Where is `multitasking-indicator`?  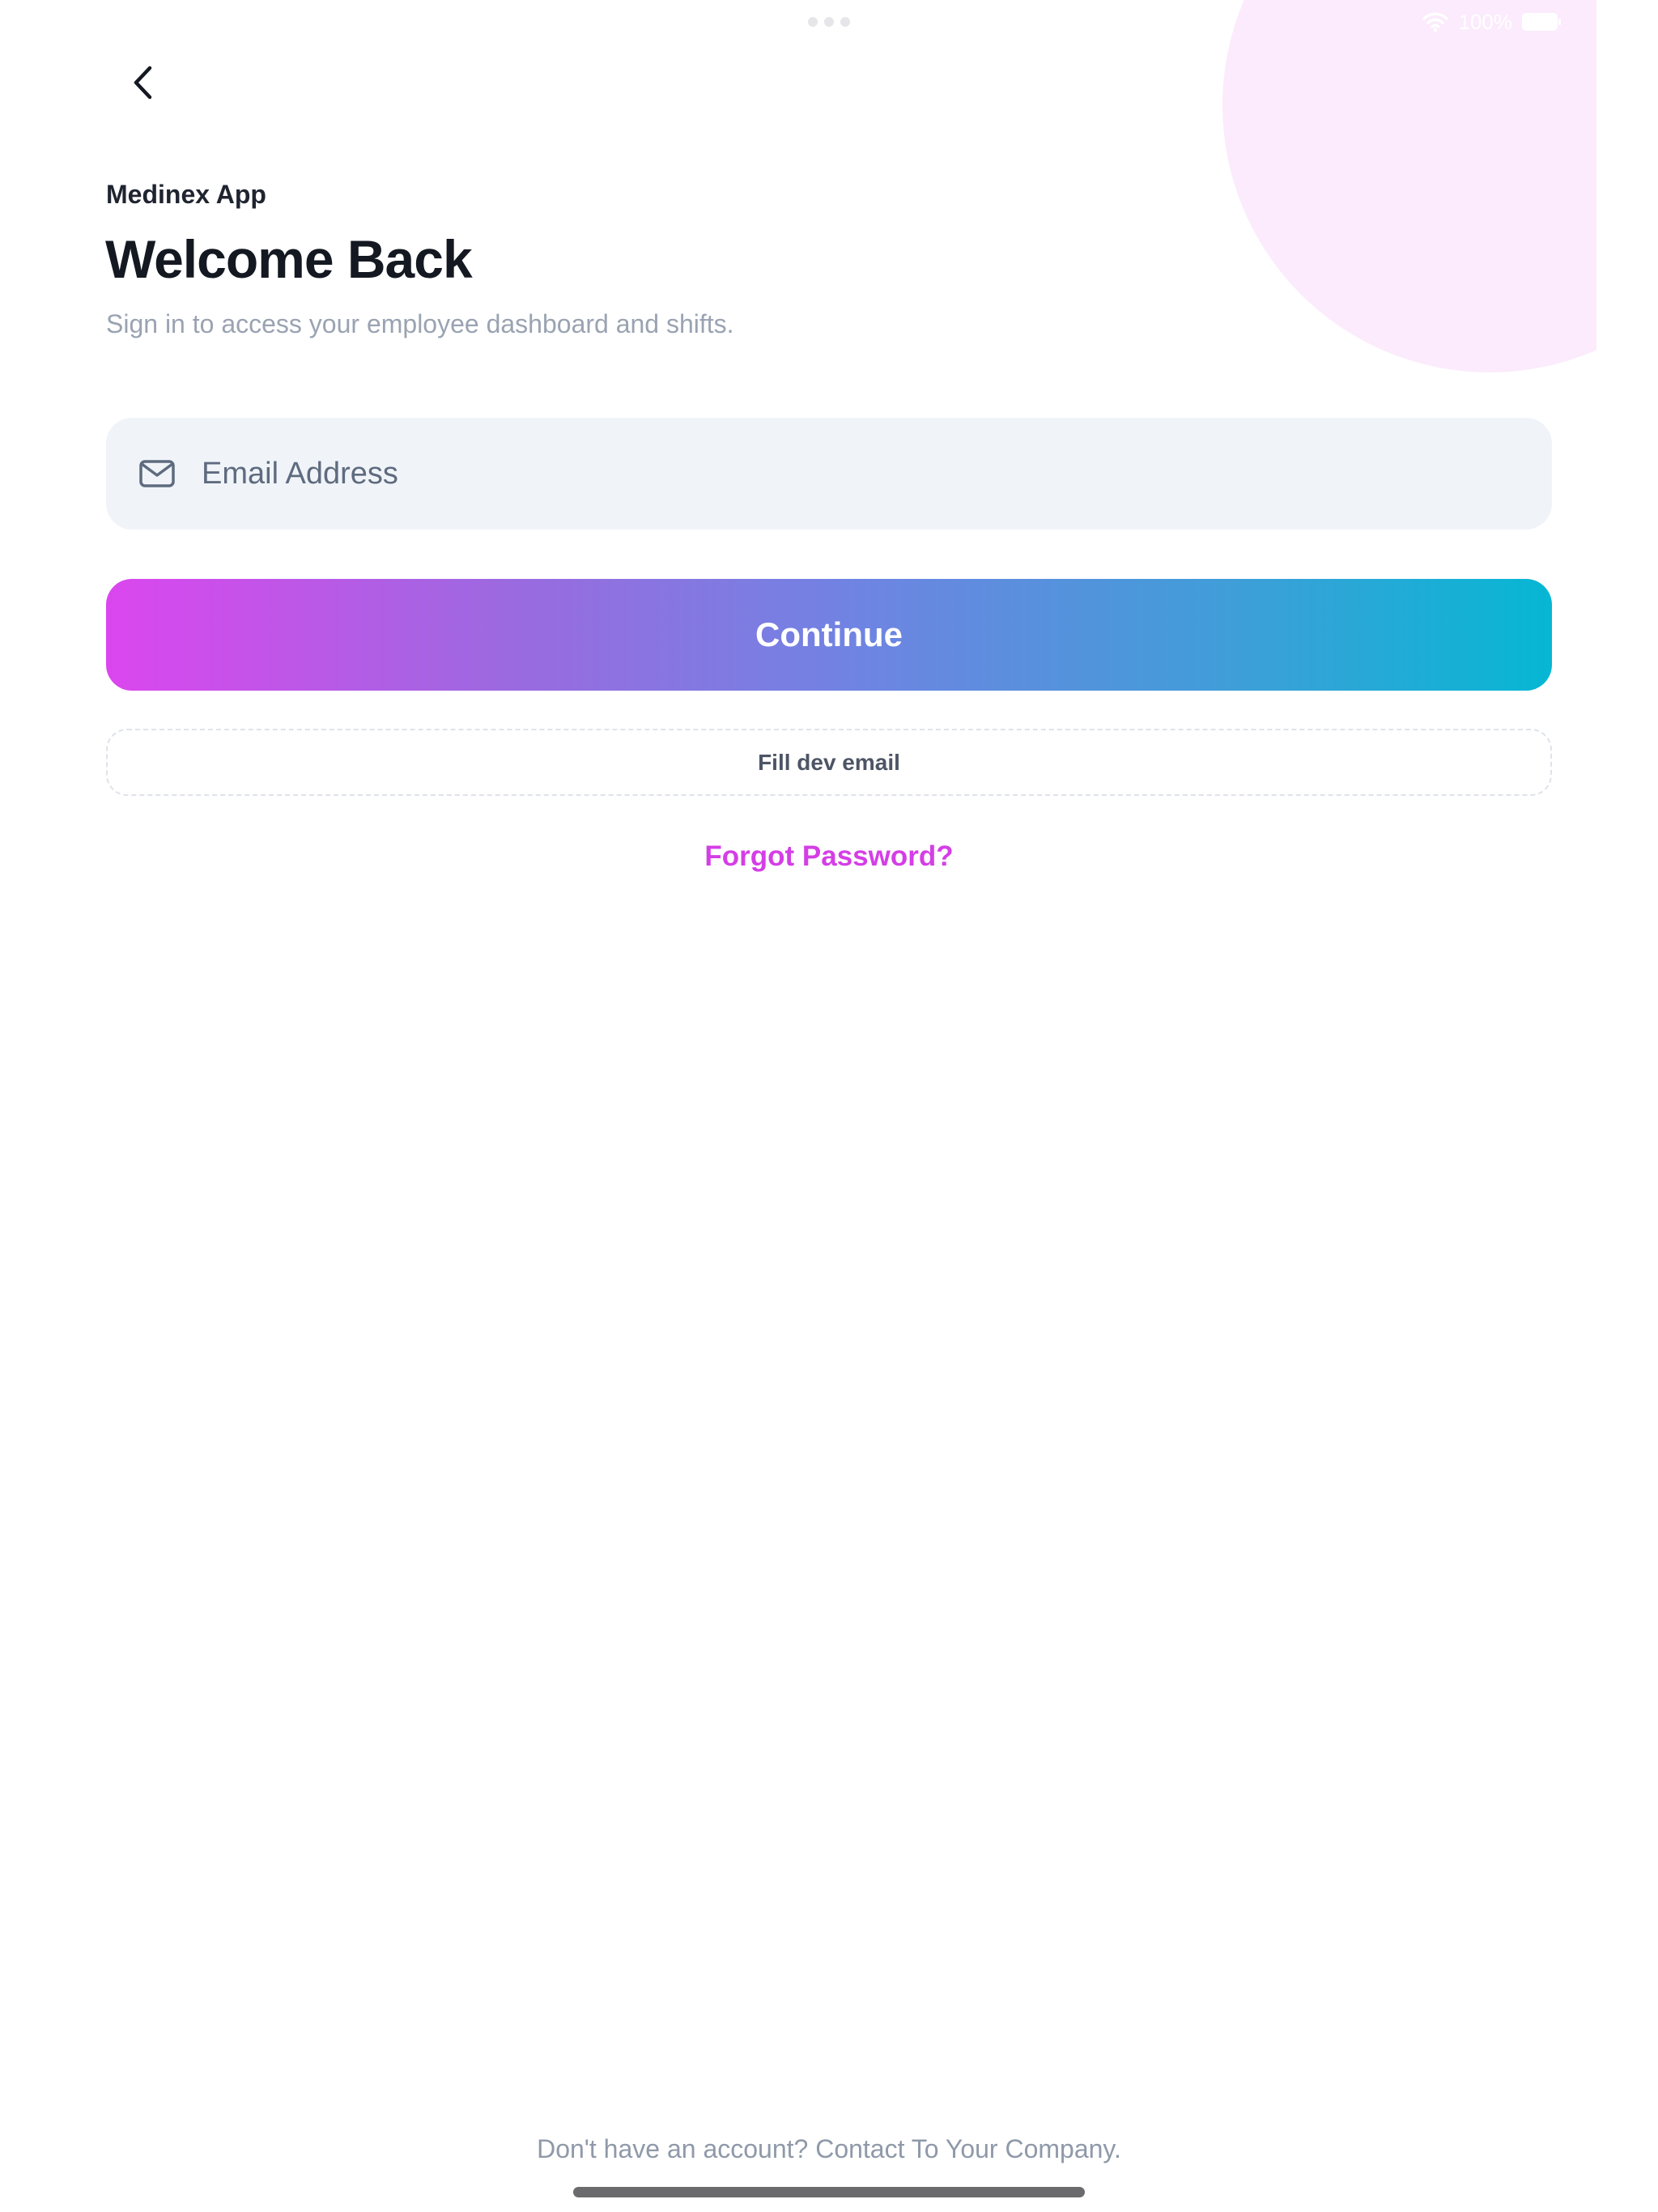 multitasking-indicator is located at coordinates (829, 22).